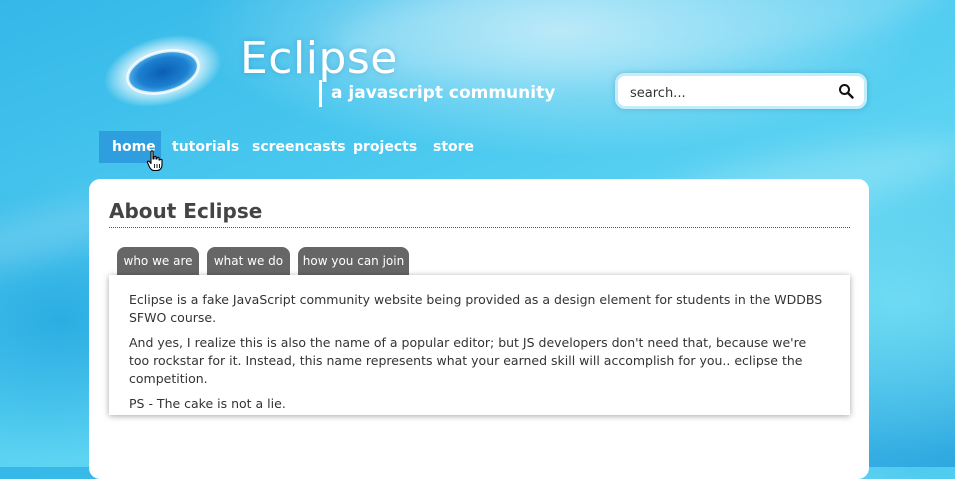 The height and width of the screenshot is (479, 955). What do you see at coordinates (846, 91) in the screenshot?
I see `search-icon` at bounding box center [846, 91].